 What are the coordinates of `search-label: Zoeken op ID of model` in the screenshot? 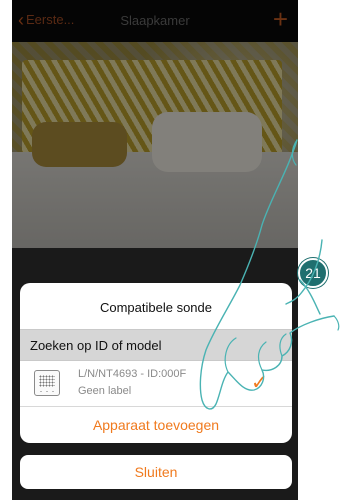 It's located at (96, 345).